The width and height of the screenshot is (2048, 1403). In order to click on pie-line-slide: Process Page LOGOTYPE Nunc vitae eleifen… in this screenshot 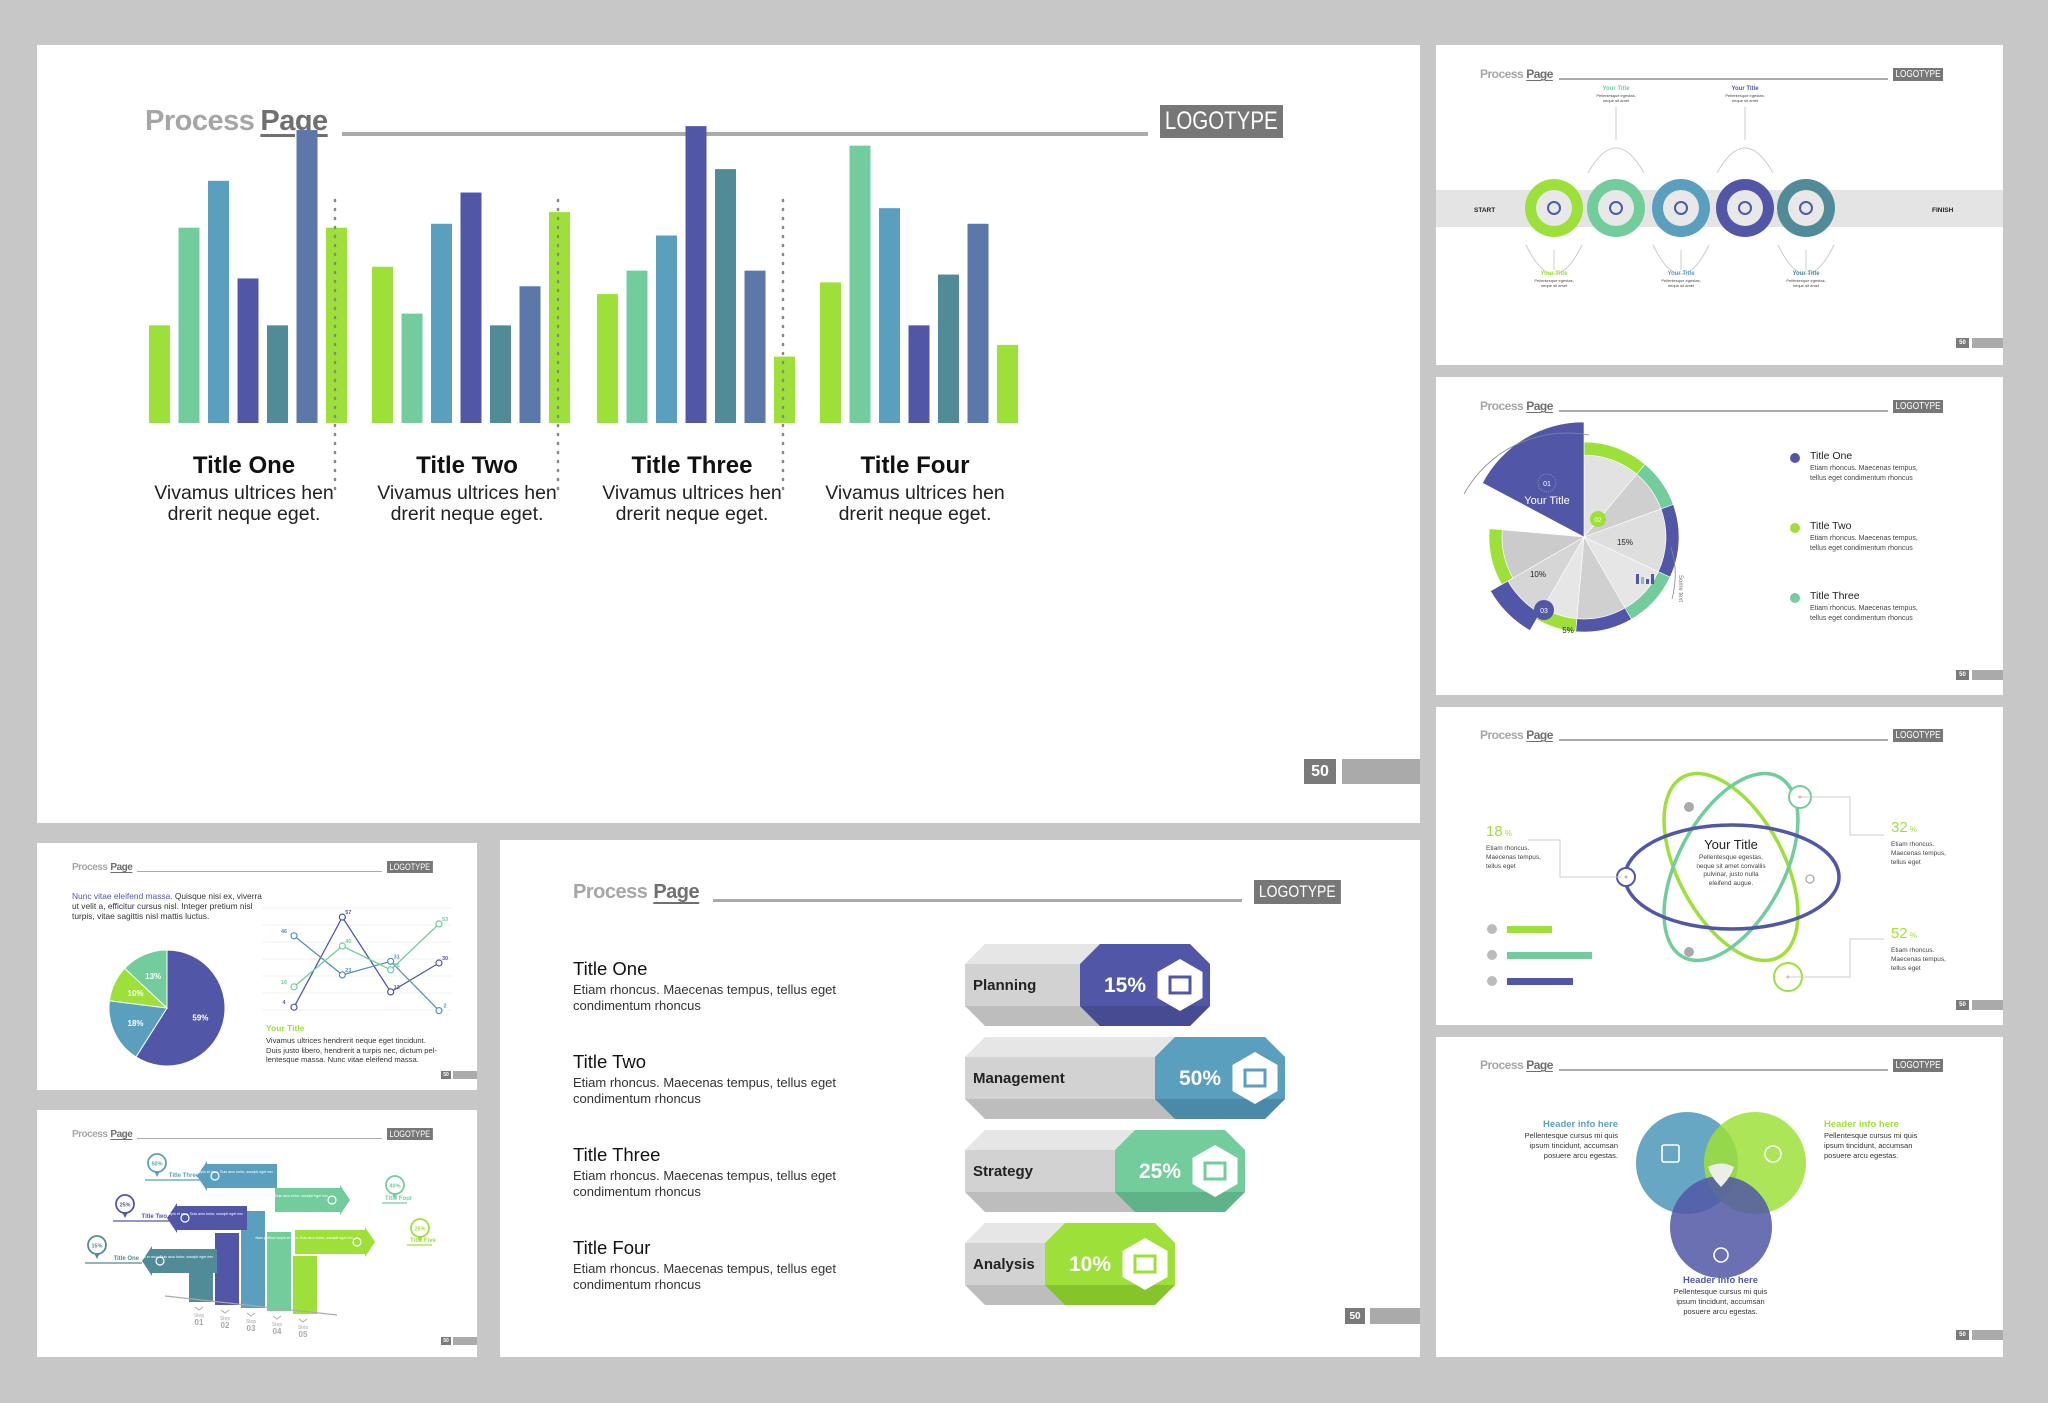, I will do `click(257, 966)`.